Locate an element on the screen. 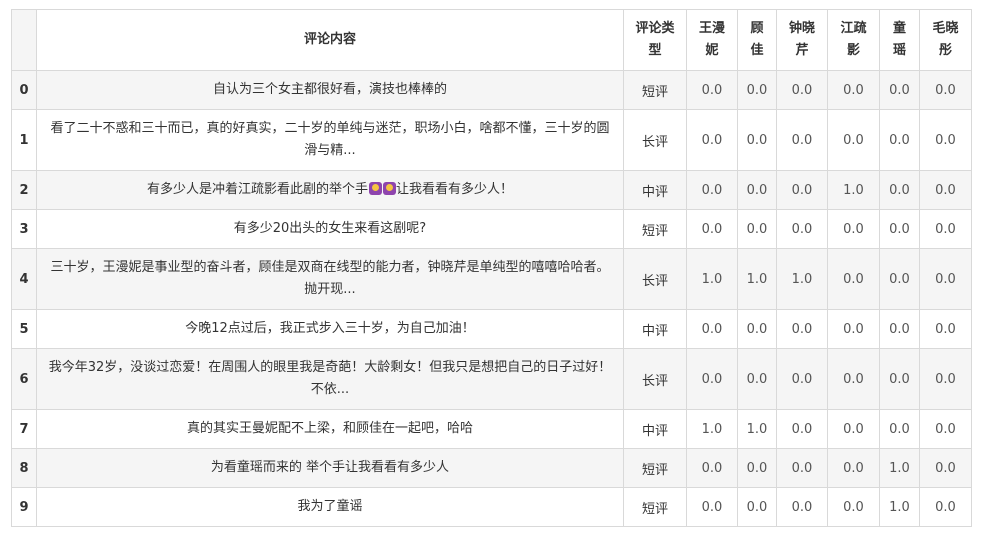 The height and width of the screenshot is (539, 988). column-header-text: 毛晓 is located at coordinates (945, 28).